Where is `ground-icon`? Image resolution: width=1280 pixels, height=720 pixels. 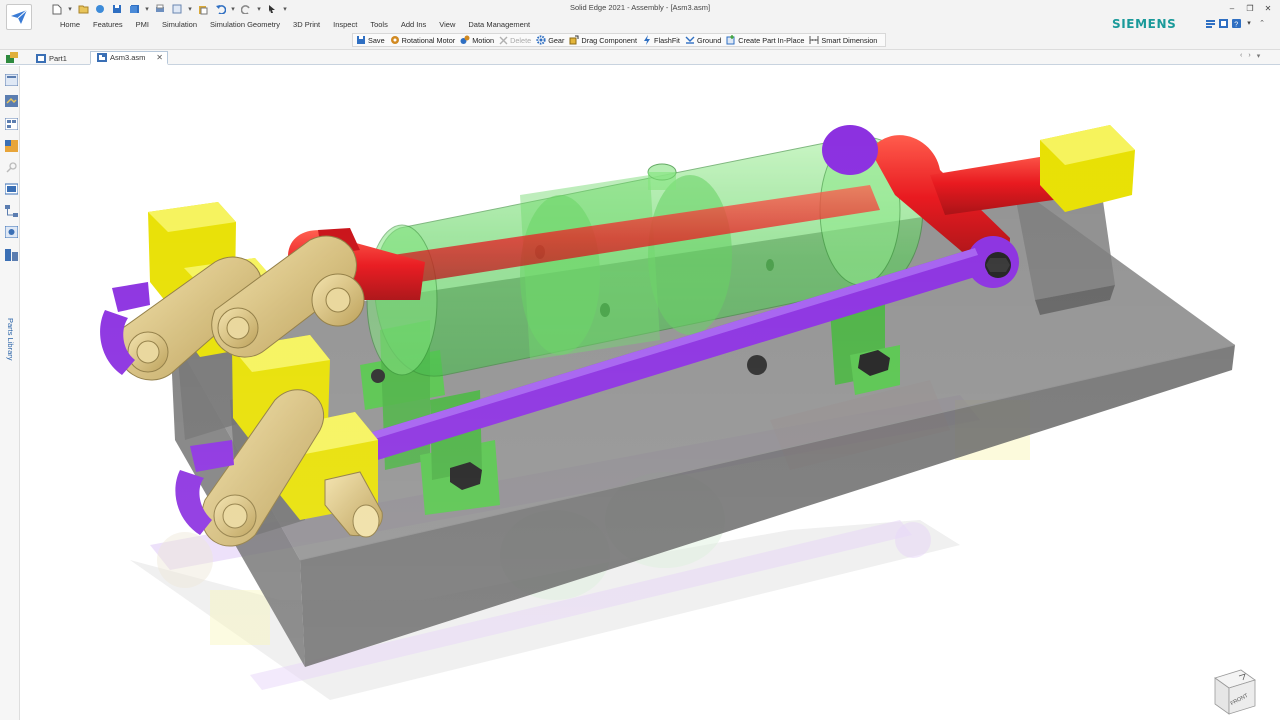
ground-icon is located at coordinates (690, 40).